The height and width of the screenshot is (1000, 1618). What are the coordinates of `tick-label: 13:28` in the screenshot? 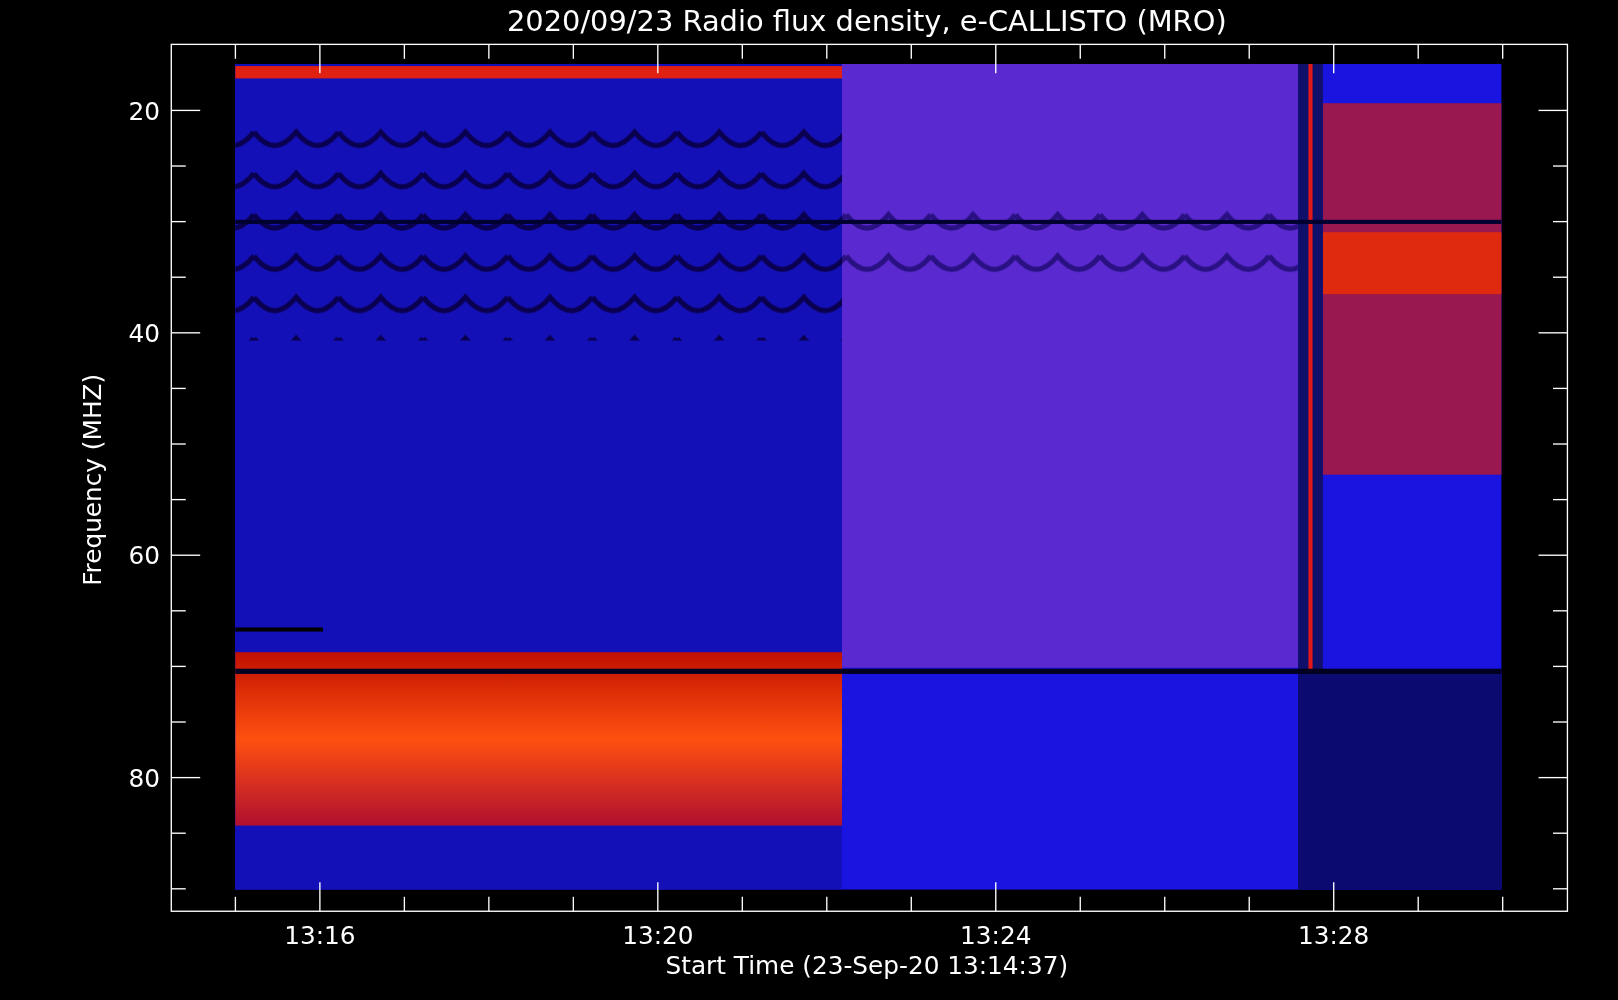 It's located at (1334, 936).